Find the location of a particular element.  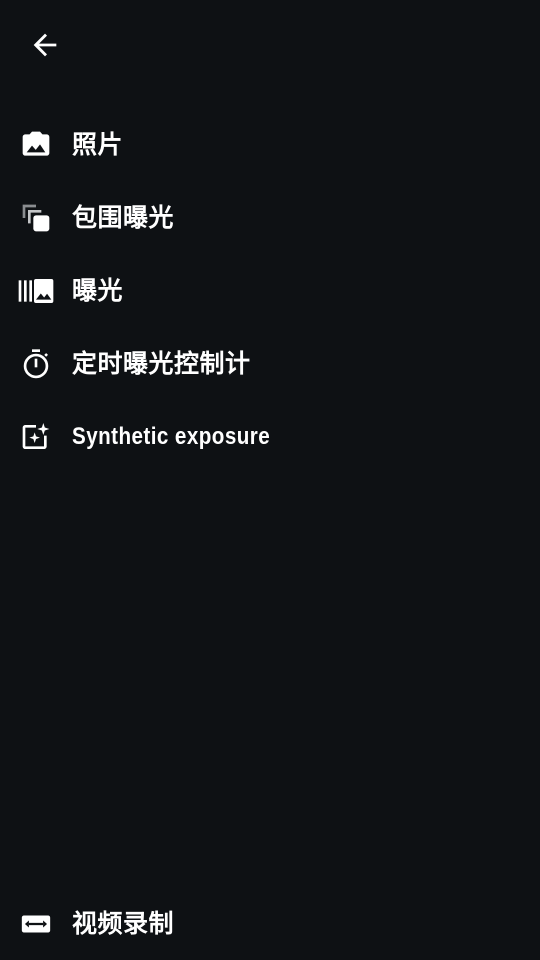

menu-item-bracketing: 包围曝光 is located at coordinates (270, 217).